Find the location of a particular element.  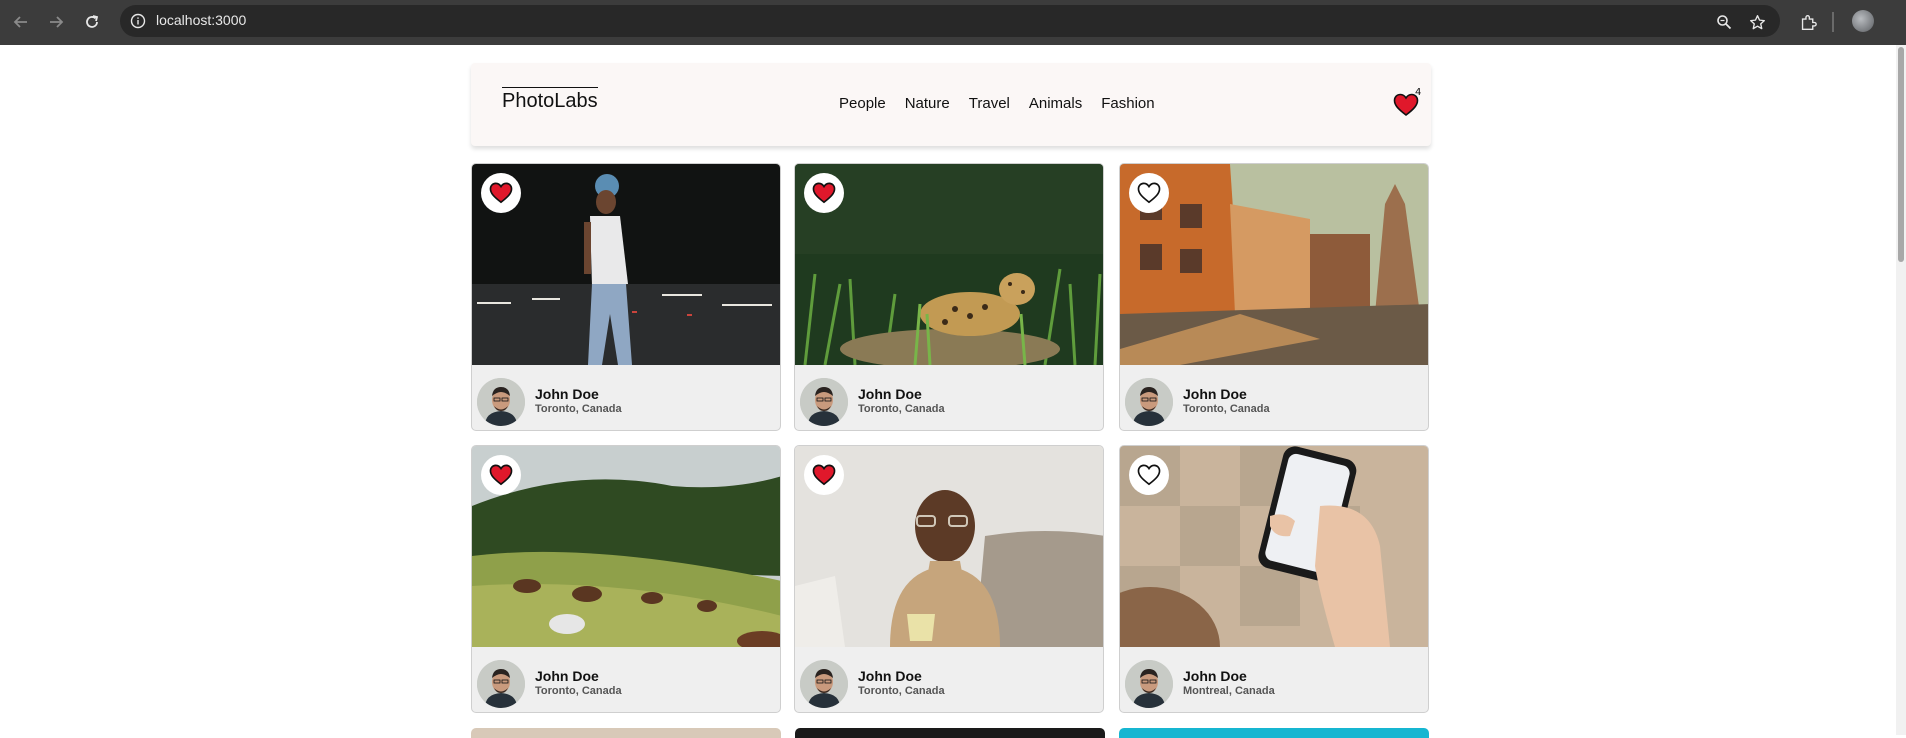

scrollbar-thumb is located at coordinates (1901, 154).